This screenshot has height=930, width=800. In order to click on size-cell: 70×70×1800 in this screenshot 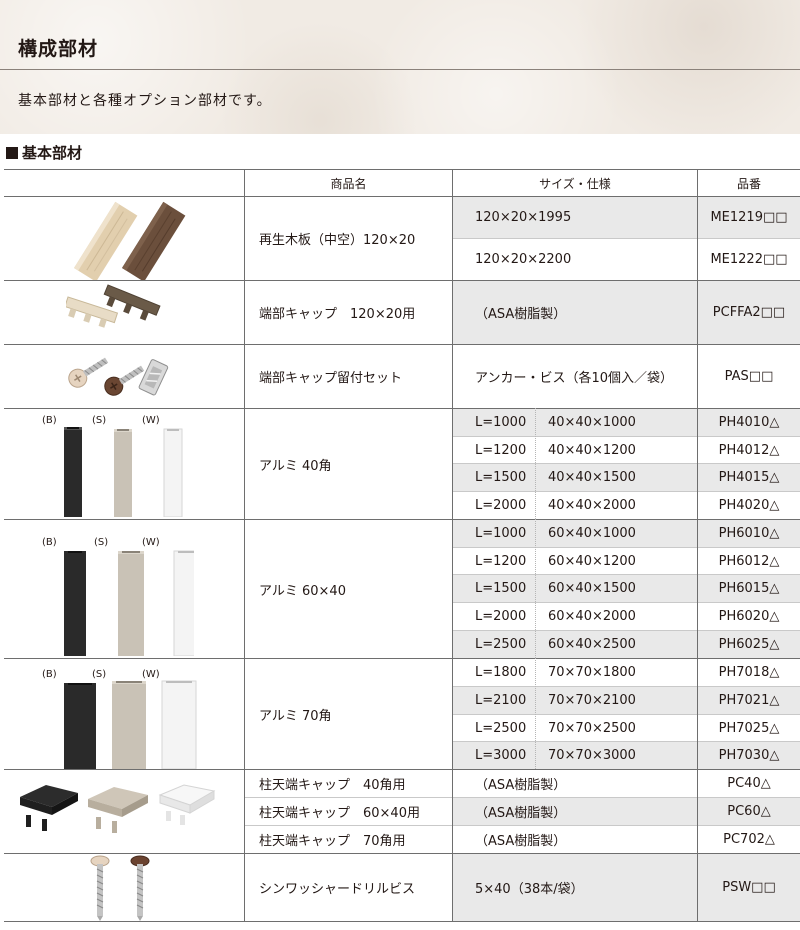, I will do `click(592, 672)`.